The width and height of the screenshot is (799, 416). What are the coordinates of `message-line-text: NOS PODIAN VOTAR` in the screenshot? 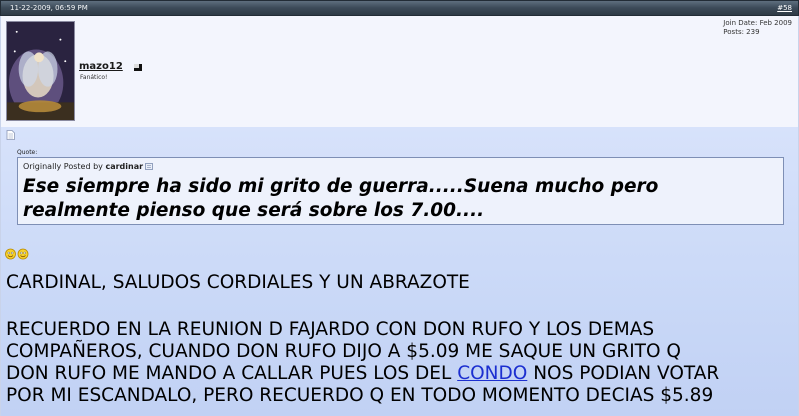 It's located at (623, 373).